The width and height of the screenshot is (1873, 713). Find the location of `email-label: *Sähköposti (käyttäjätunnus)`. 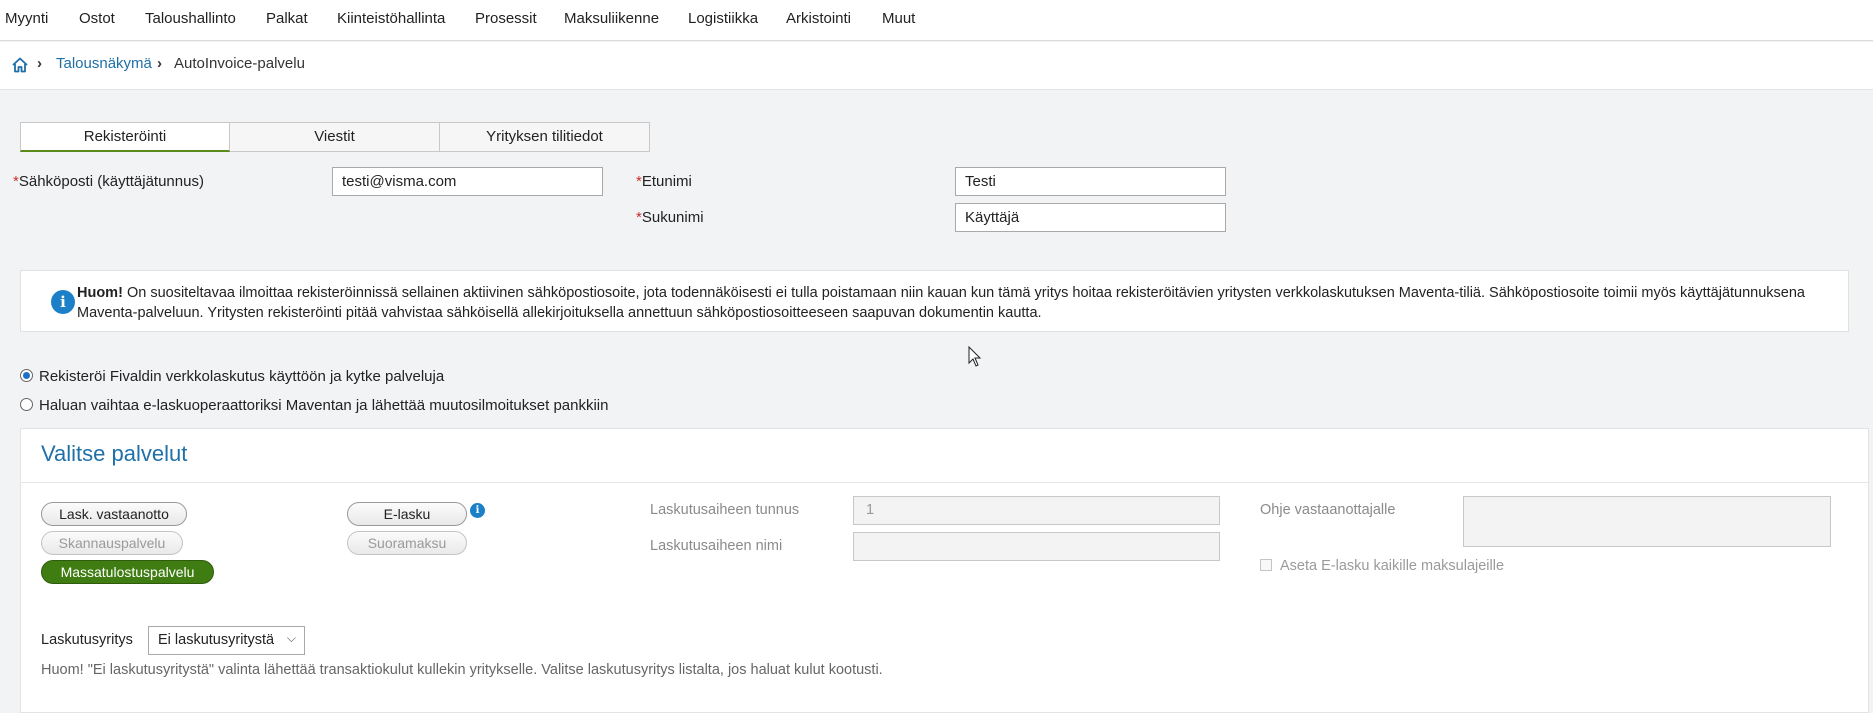

email-label: *Sähköposti (käyttäjätunnus) is located at coordinates (108, 181).